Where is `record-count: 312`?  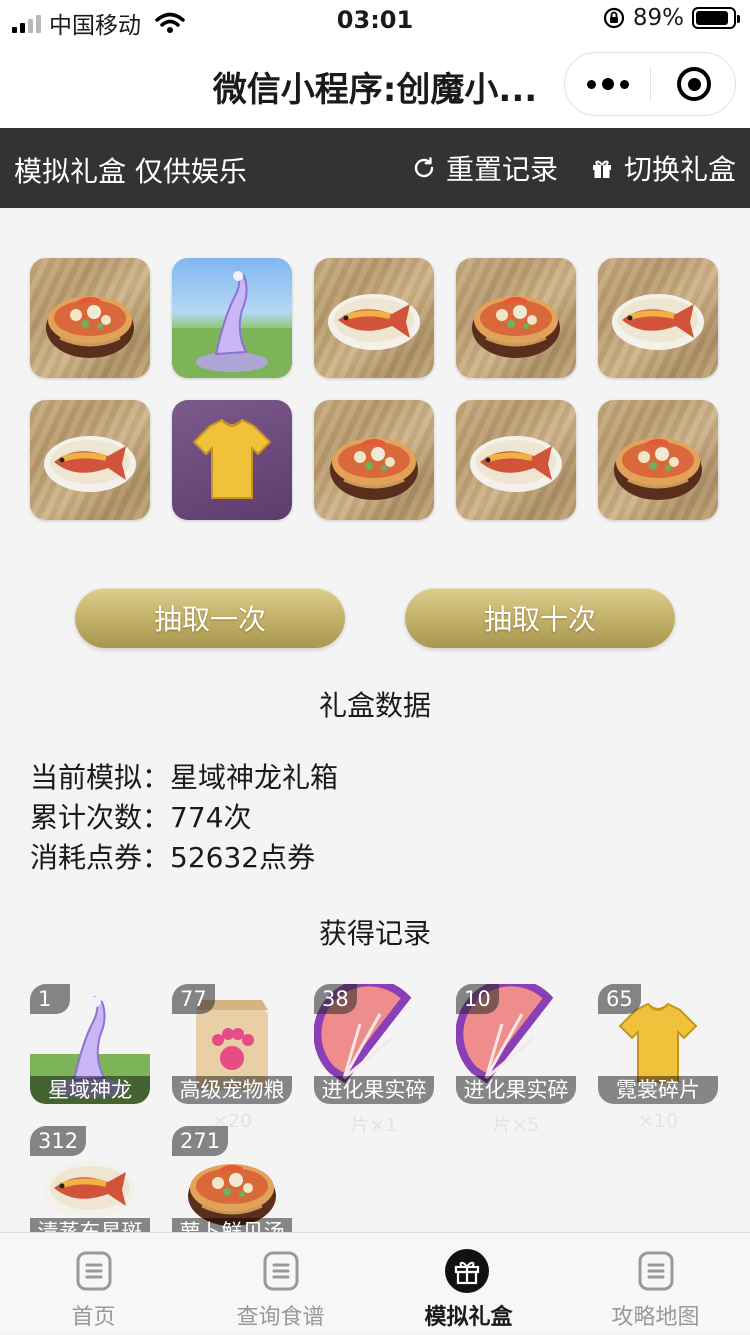 record-count: 312 is located at coordinates (58, 1141).